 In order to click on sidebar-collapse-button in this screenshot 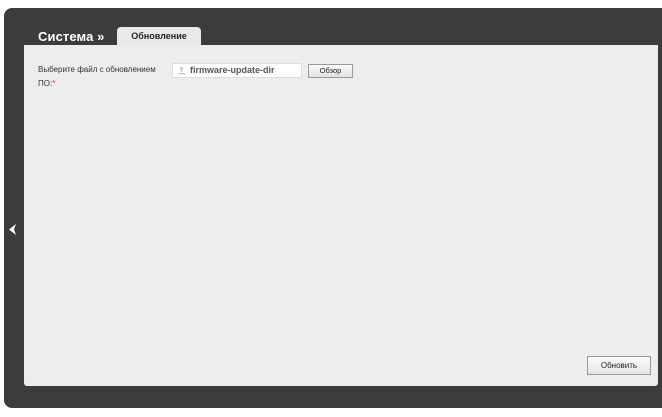, I will do `click(12, 230)`.